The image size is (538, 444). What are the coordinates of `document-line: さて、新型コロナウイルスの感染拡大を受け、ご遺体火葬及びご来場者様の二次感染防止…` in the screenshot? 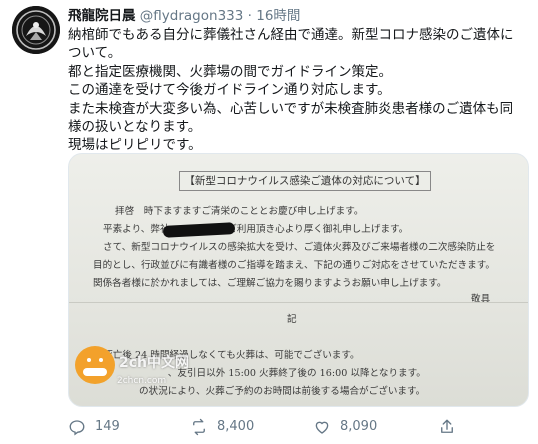 It's located at (299, 247).